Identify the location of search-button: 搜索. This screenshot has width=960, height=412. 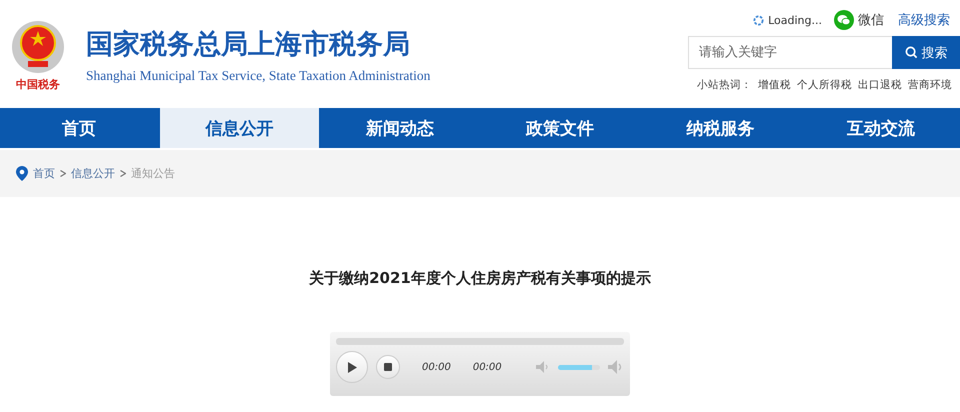
(926, 52).